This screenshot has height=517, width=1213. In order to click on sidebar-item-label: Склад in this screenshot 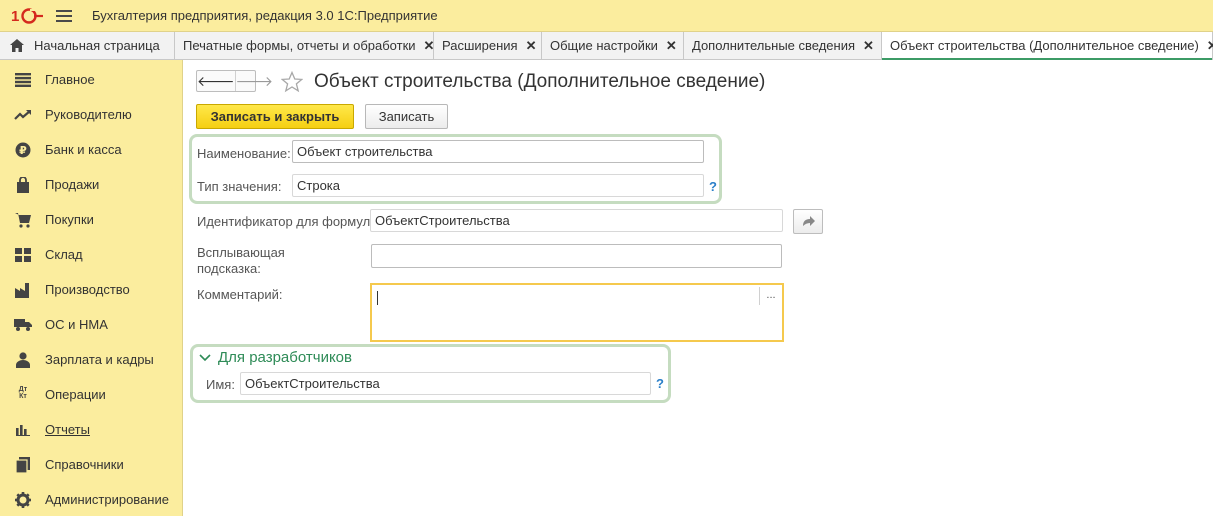, I will do `click(64, 254)`.